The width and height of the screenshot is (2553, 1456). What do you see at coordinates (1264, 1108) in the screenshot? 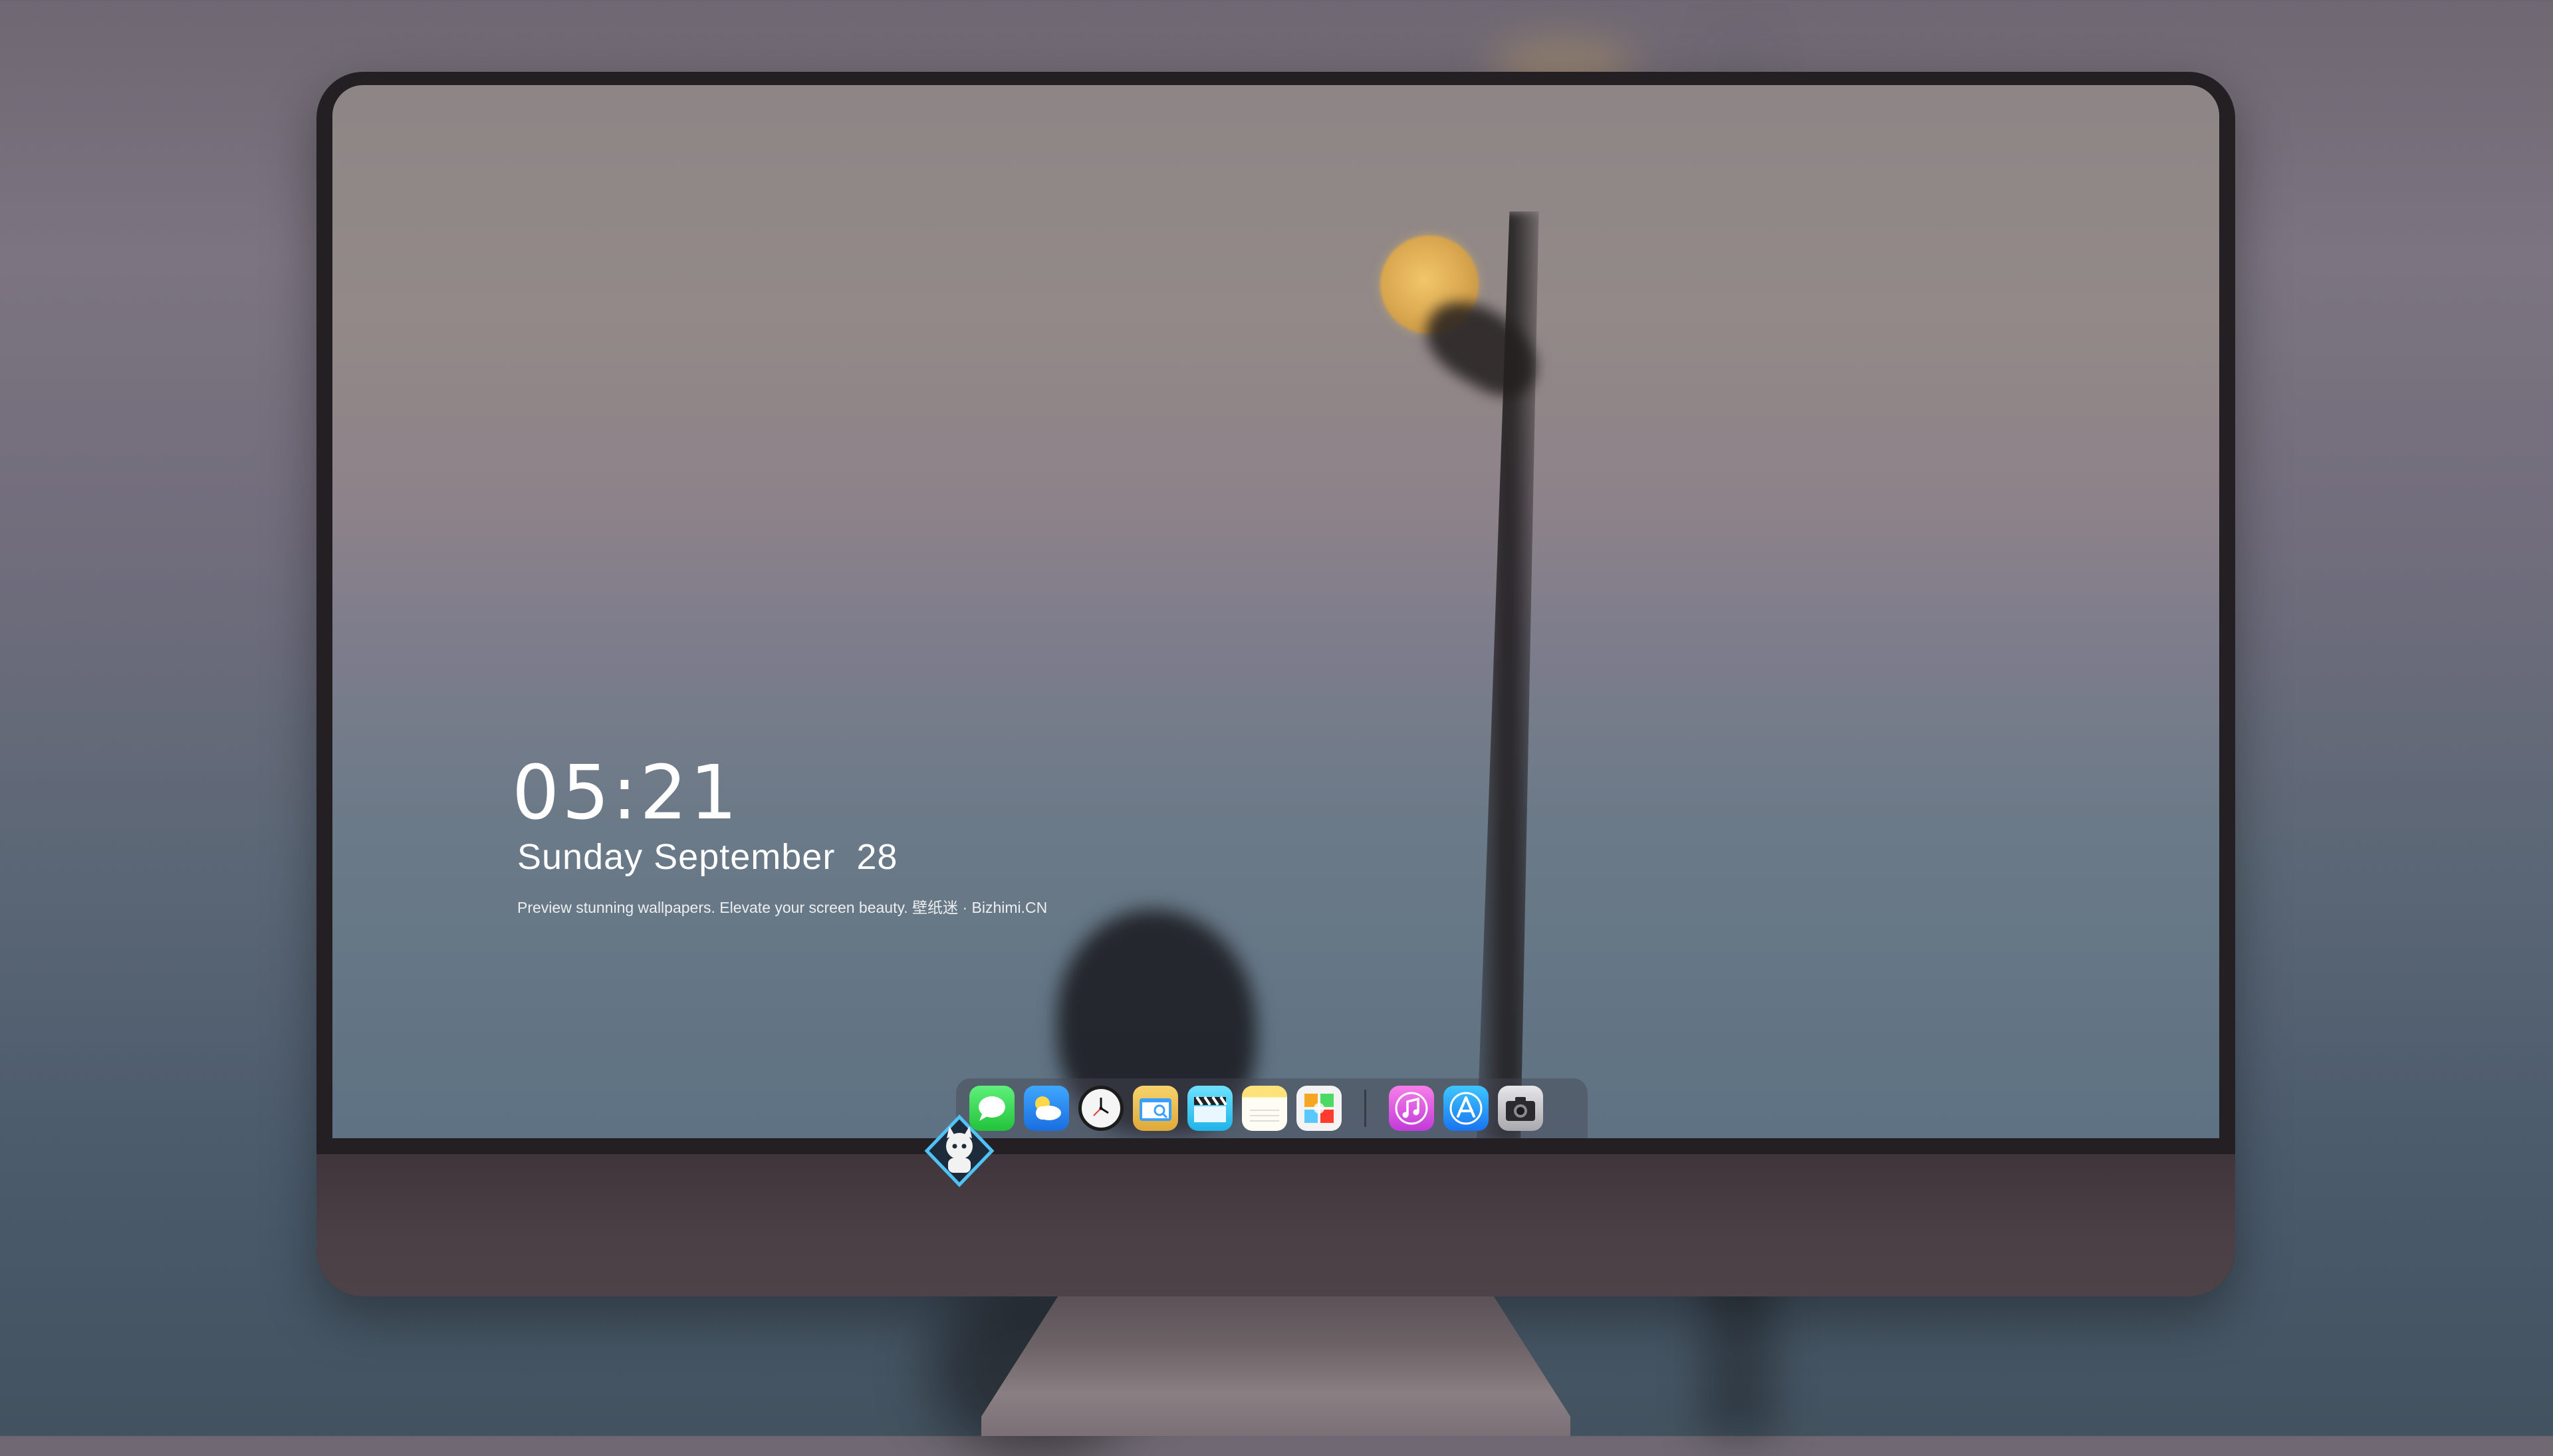
I see `notes-icon` at bounding box center [1264, 1108].